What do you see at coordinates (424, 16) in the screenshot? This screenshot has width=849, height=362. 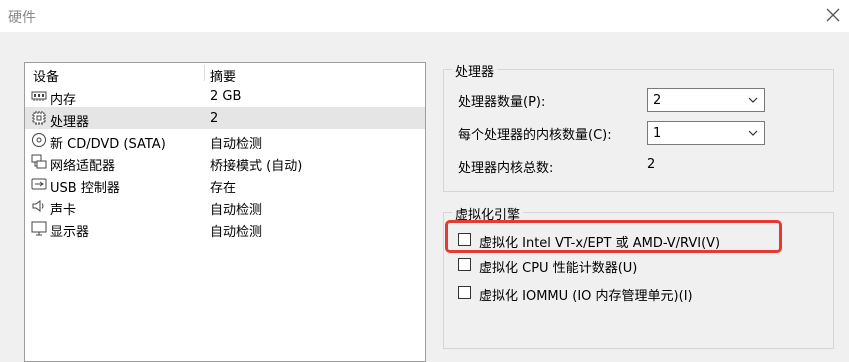 I see `title-bar: 硬件` at bounding box center [424, 16].